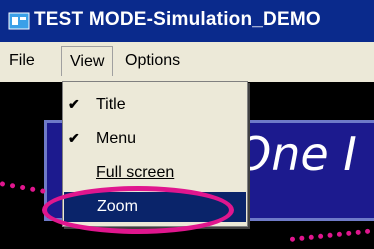 This screenshot has width=374, height=249. What do you see at coordinates (152, 61) in the screenshot?
I see `menu-options: Options` at bounding box center [152, 61].